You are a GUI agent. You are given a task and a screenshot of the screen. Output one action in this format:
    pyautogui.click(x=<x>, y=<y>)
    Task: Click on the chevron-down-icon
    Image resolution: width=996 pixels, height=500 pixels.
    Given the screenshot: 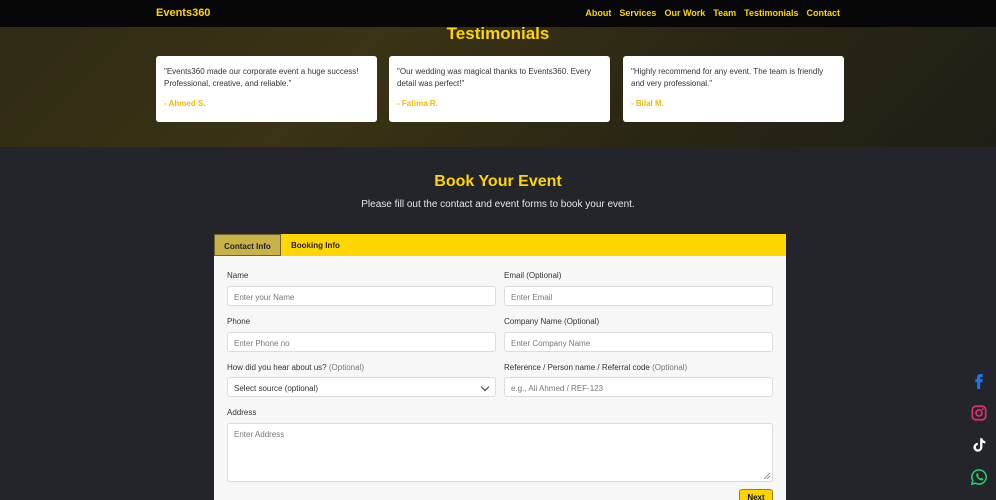 What is the action you would take?
    pyautogui.click(x=485, y=387)
    